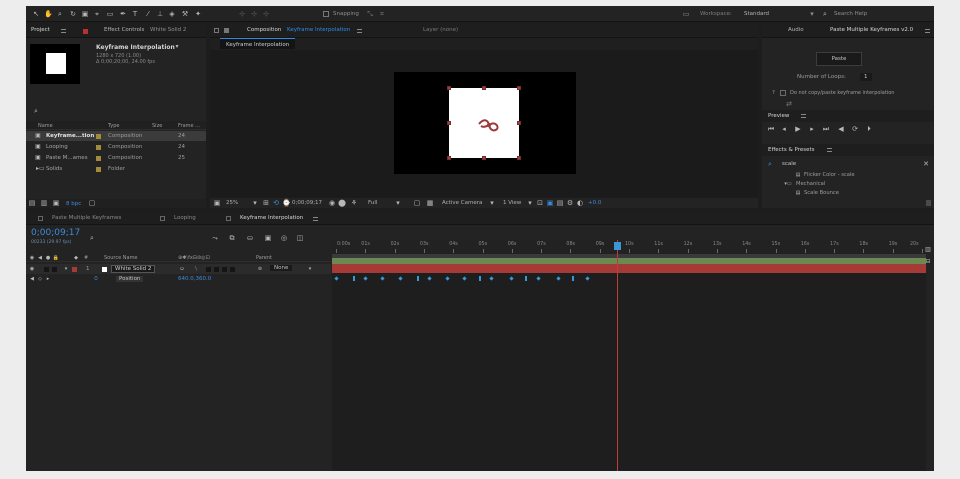 The height and width of the screenshot is (479, 960). Describe the element at coordinates (157, 126) in the screenshot. I see `col-size: Size` at that location.